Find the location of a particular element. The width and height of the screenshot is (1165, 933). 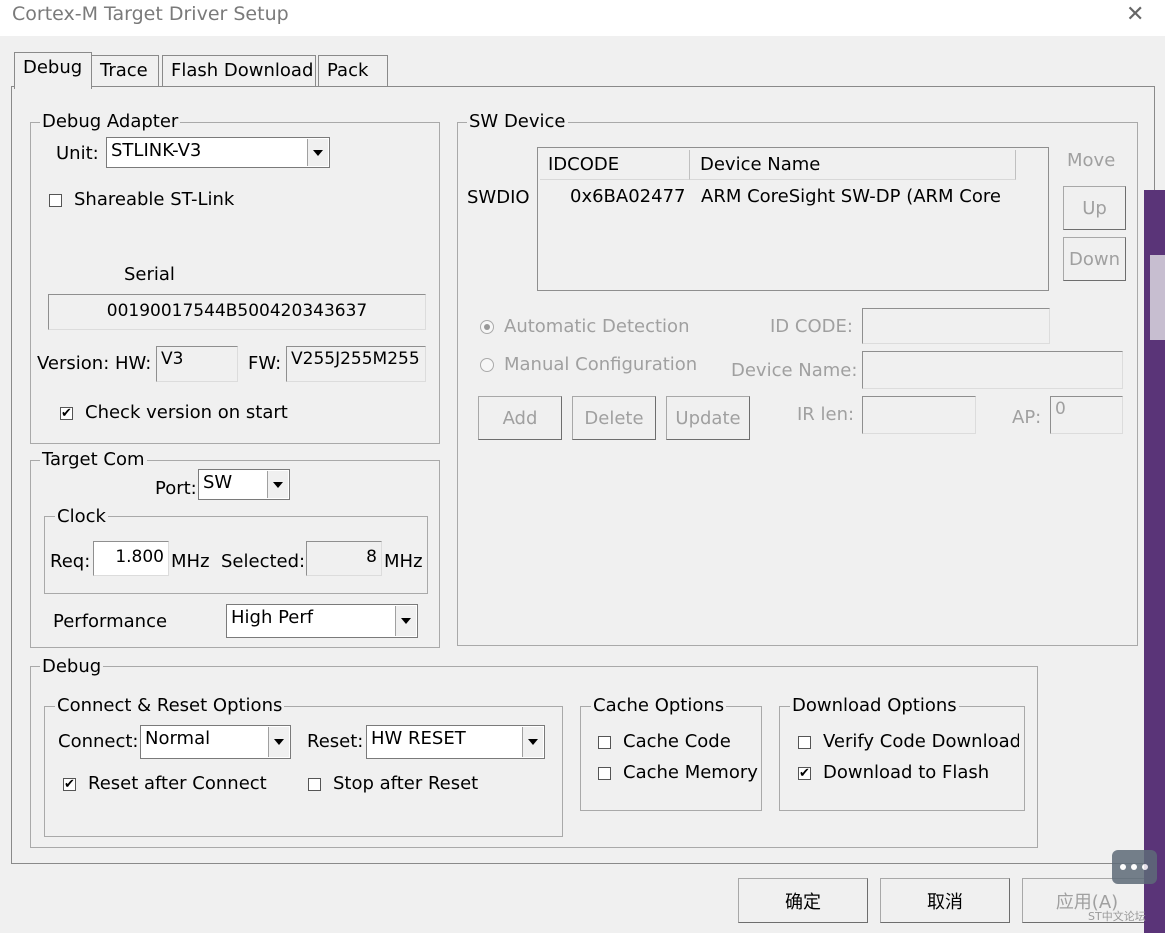

selected-label: Selected: is located at coordinates (263, 561).